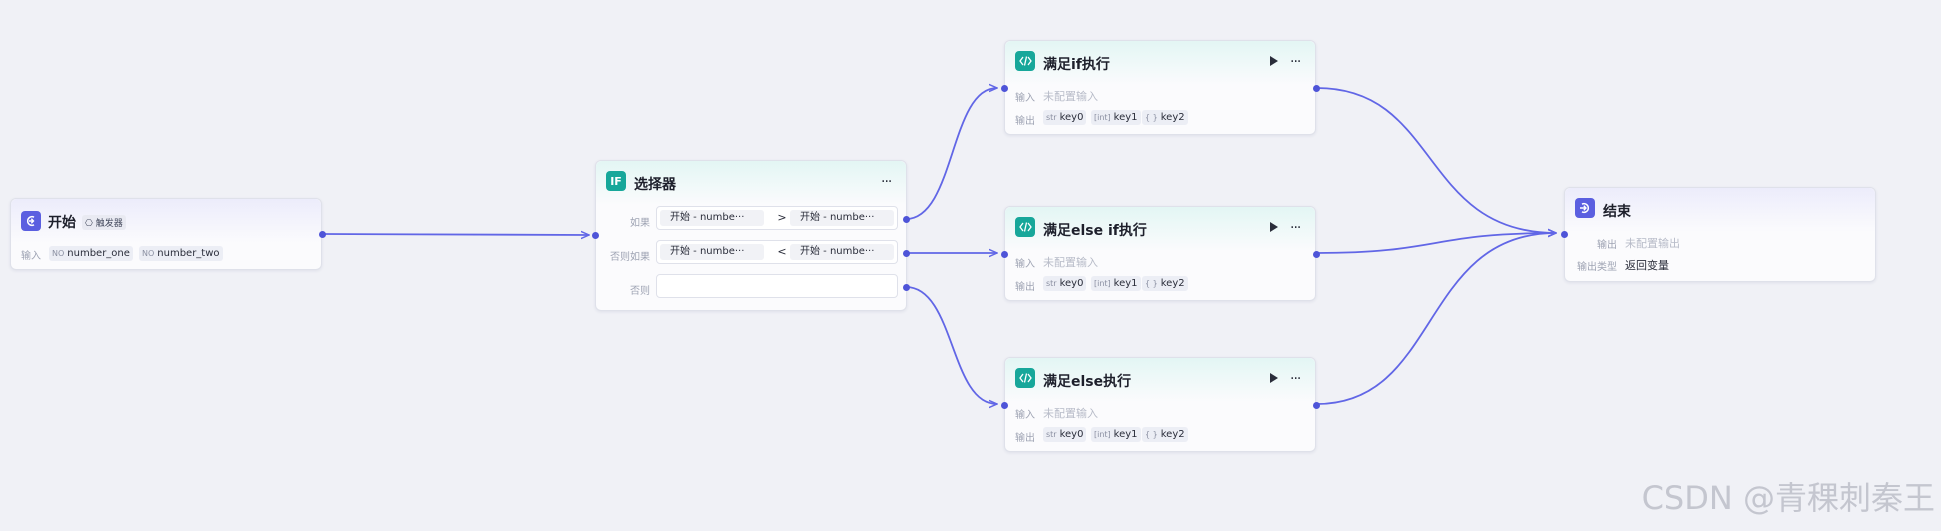 This screenshot has width=1941, height=531. Describe the element at coordinates (1617, 212) in the screenshot. I see `node-title: 结束` at that location.